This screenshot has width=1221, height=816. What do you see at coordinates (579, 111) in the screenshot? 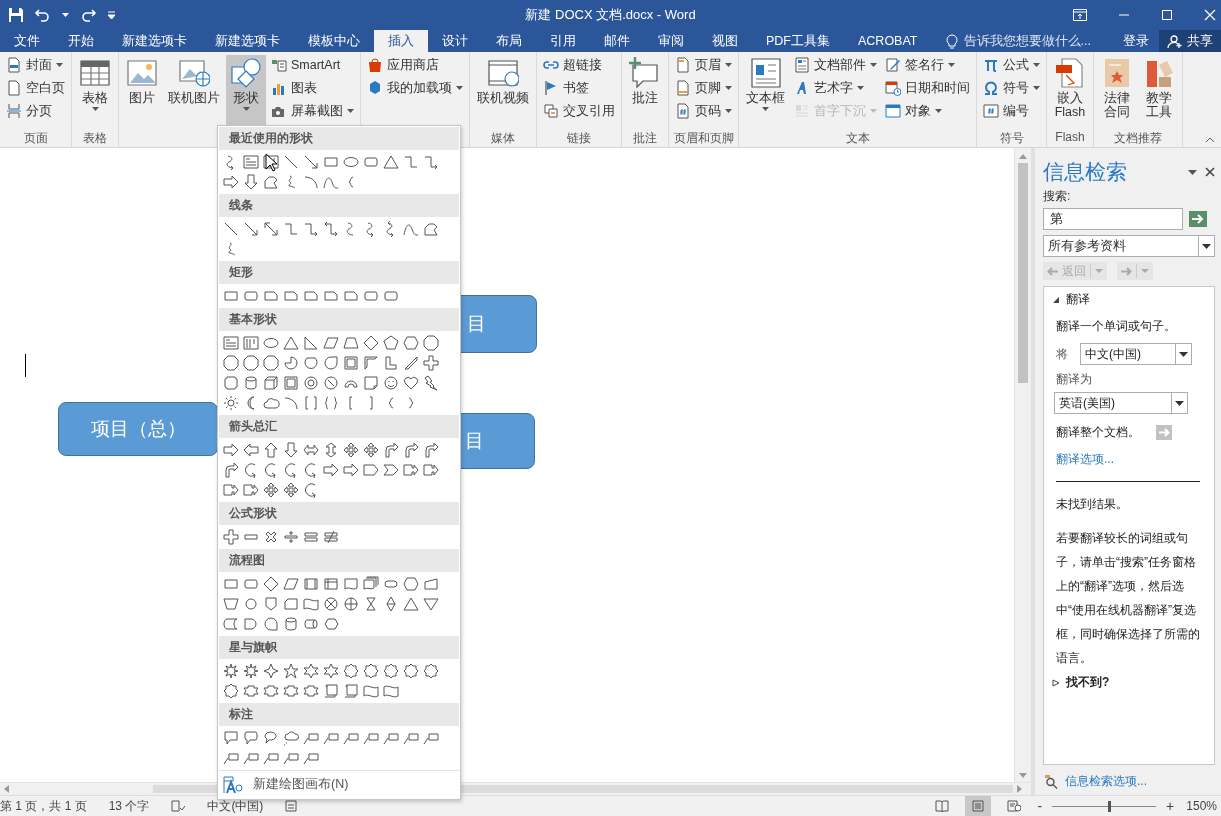
I see `ribbon-button: 交叉引用` at bounding box center [579, 111].